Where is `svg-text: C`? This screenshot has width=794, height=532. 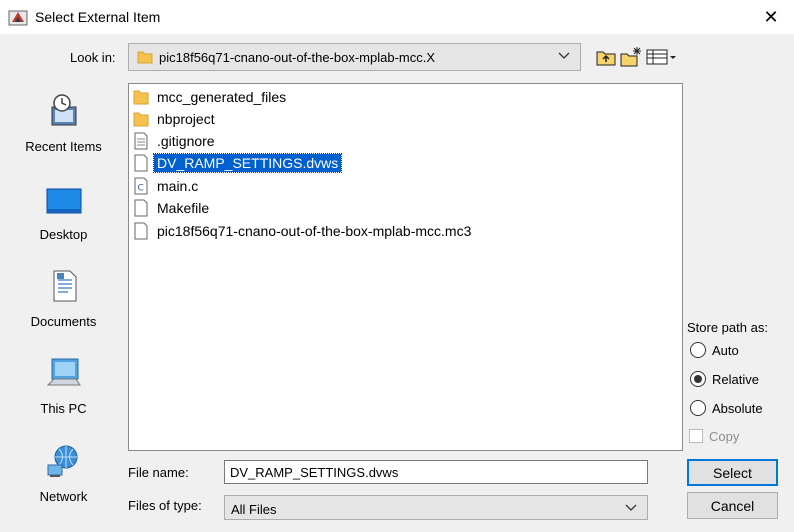 svg-text: C is located at coordinates (141, 188).